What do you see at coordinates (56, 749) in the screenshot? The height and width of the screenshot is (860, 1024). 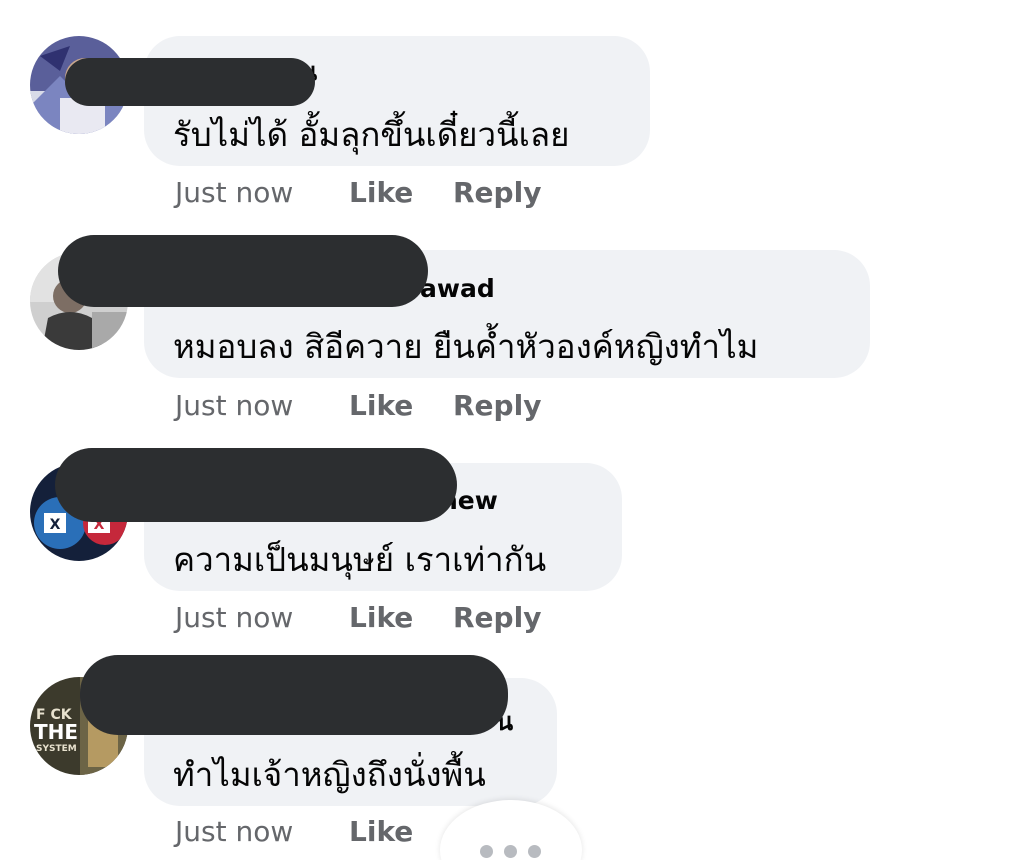 I see `avatar-text: SYSTEM` at bounding box center [56, 749].